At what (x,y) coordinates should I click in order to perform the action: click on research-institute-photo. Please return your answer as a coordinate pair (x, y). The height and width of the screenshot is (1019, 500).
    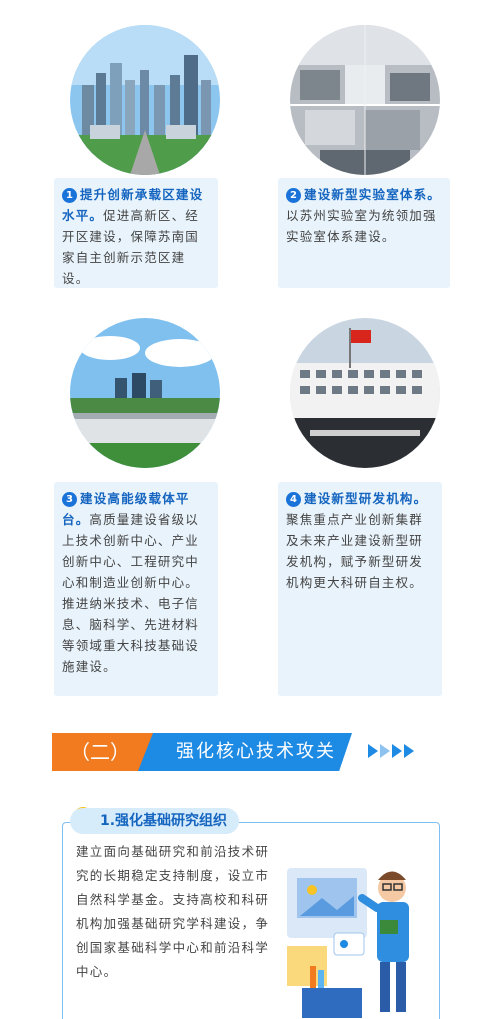
    Looking at the image, I should click on (365, 393).